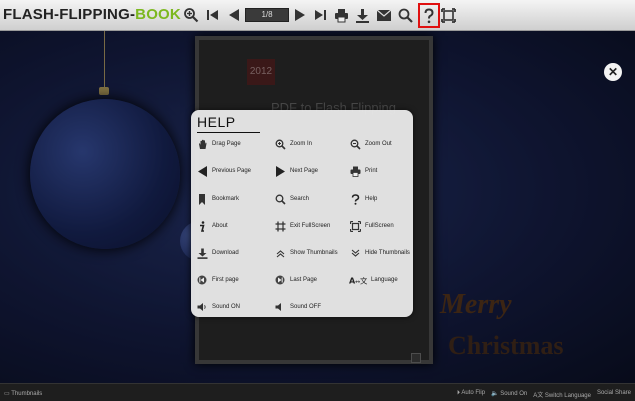 This screenshot has height=401, width=635. Describe the element at coordinates (379, 253) in the screenshot. I see `help-item-hide-thumbnails: Hide Thumbnails` at that location.